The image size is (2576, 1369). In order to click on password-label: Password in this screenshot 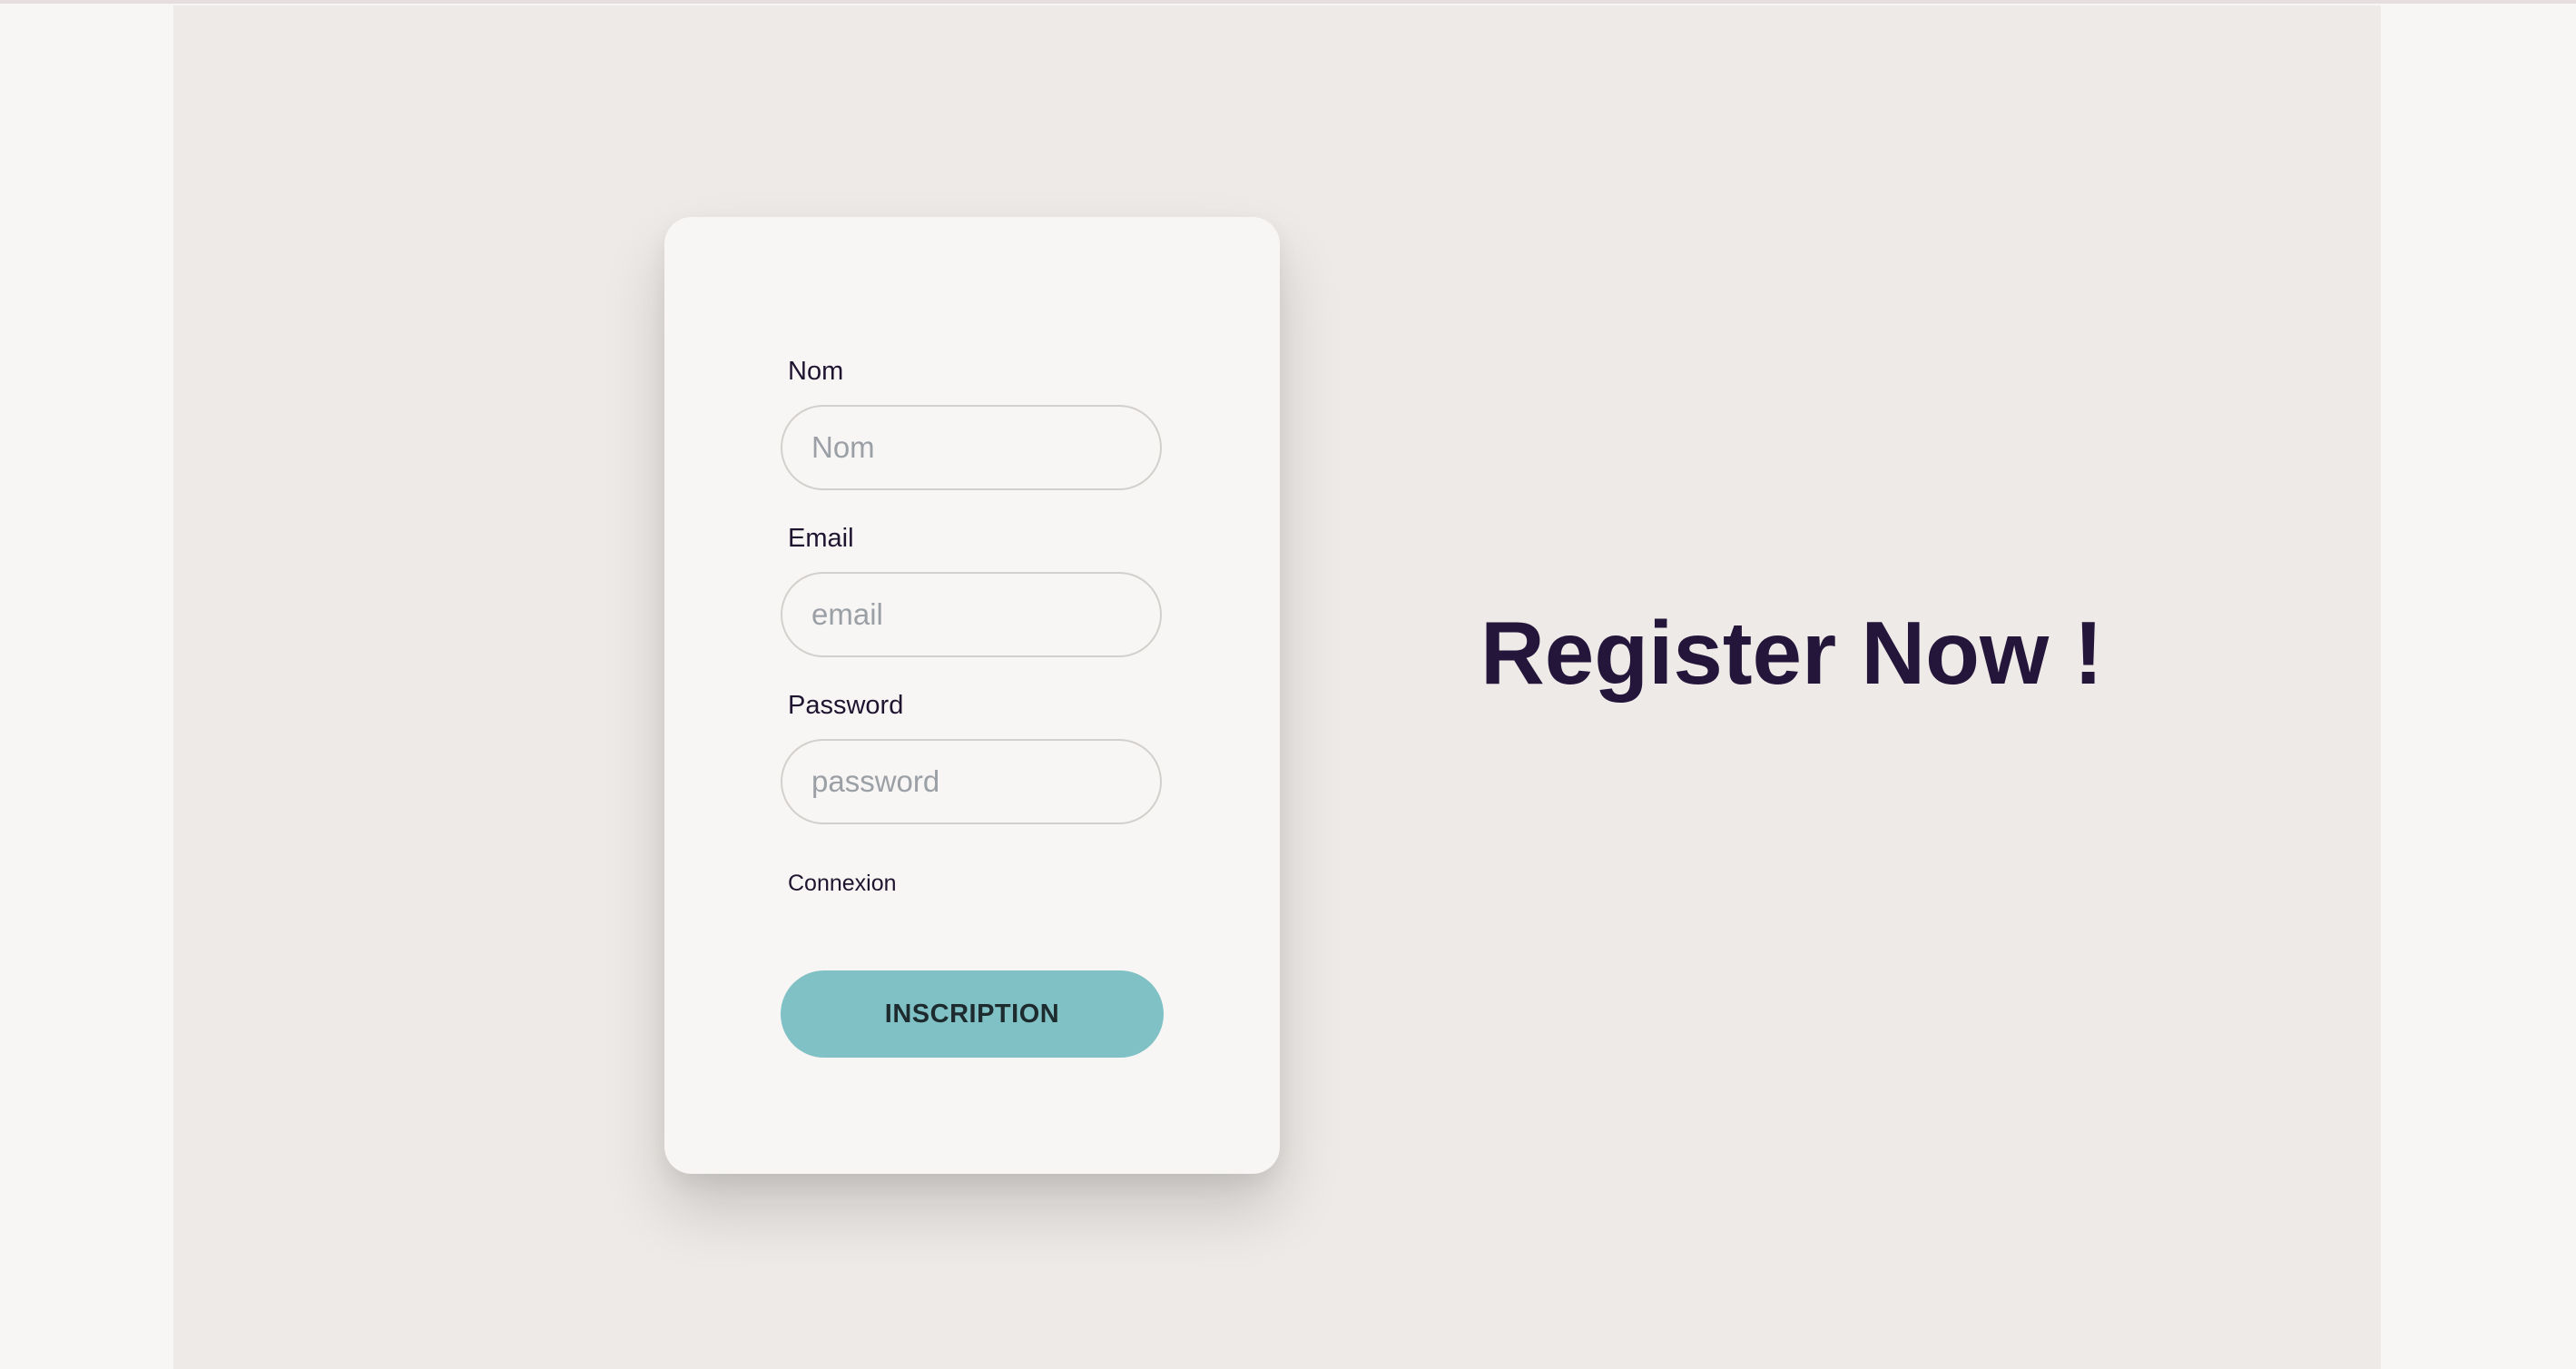, I will do `click(846, 705)`.